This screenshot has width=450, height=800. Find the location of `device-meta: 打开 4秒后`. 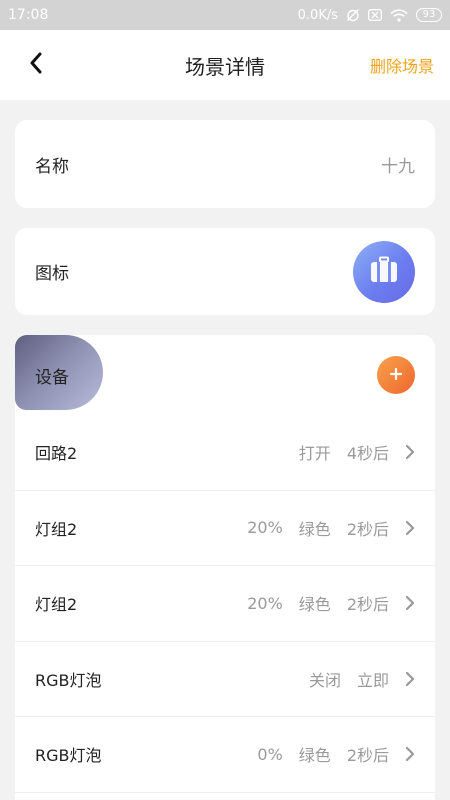

device-meta: 打开 4秒后 is located at coordinates (357, 452).